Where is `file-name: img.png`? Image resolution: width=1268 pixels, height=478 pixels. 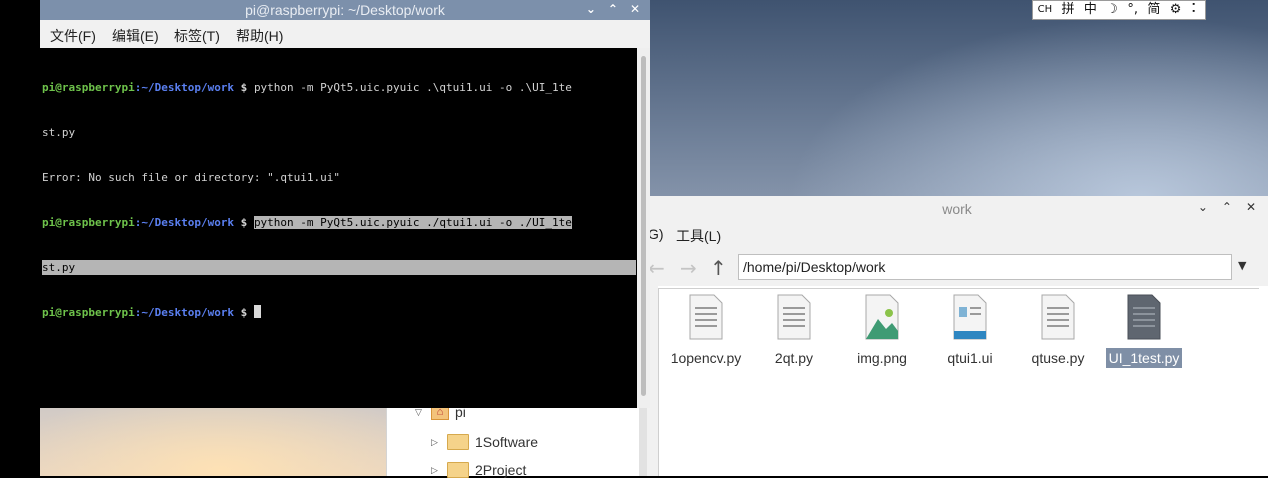 file-name: img.png is located at coordinates (882, 358).